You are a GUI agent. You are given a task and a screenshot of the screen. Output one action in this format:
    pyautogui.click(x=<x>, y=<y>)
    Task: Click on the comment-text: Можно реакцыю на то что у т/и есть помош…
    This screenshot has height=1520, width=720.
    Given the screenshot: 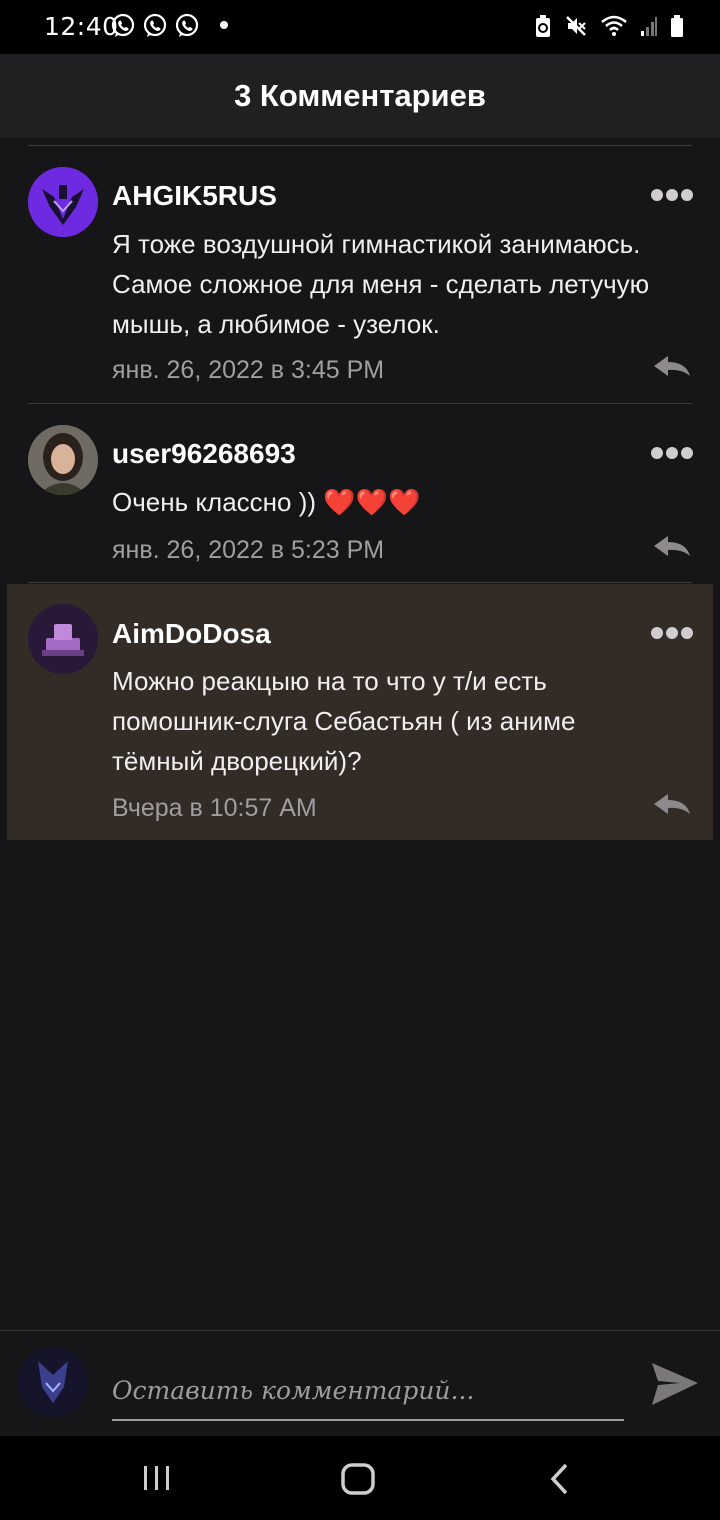 What is the action you would take?
    pyautogui.click(x=402, y=721)
    